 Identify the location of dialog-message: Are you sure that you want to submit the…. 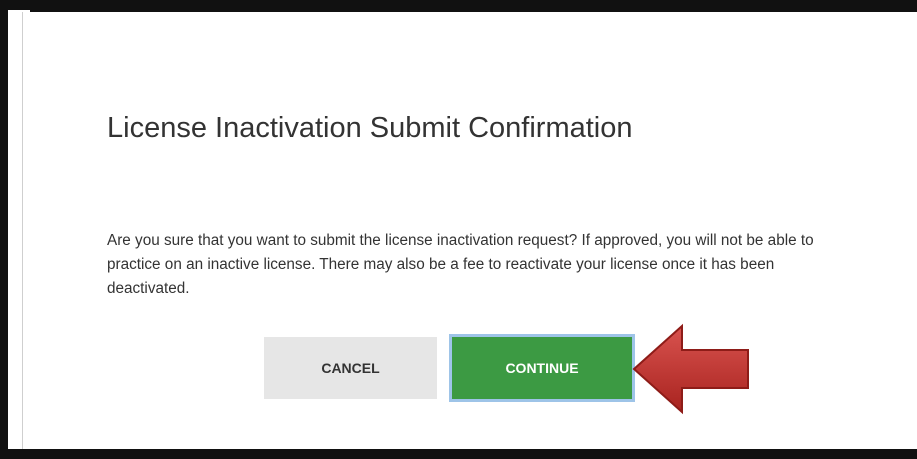
(460, 264).